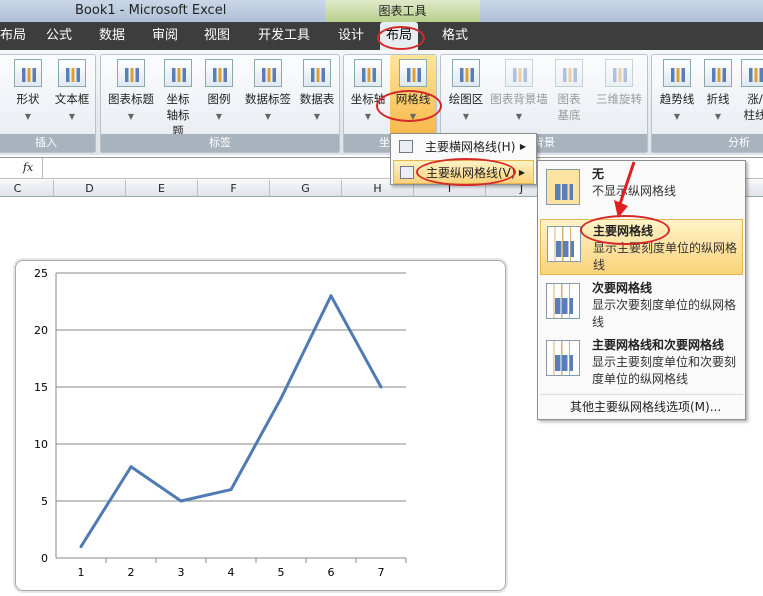 Image resolution: width=763 pixels, height=596 pixels. What do you see at coordinates (151, 10) in the screenshot?
I see `window-title: Book1 - Microsoft Excel` at bounding box center [151, 10].